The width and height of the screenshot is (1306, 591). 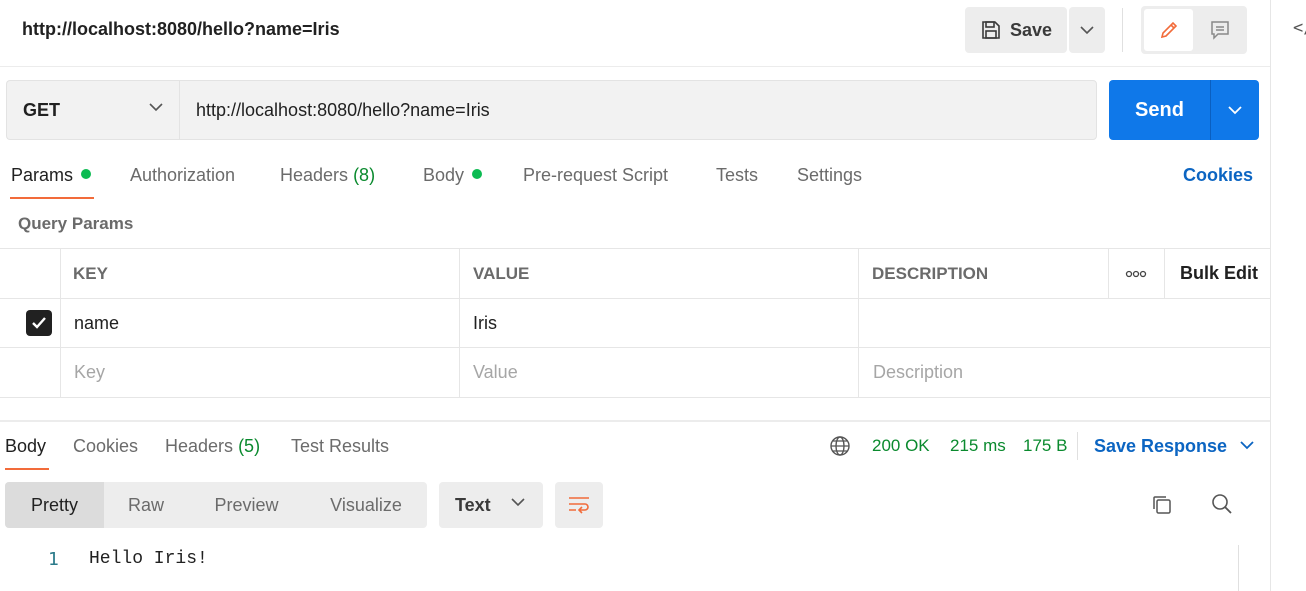 I want to click on response-tab-test-results: Test Results, so click(x=340, y=446).